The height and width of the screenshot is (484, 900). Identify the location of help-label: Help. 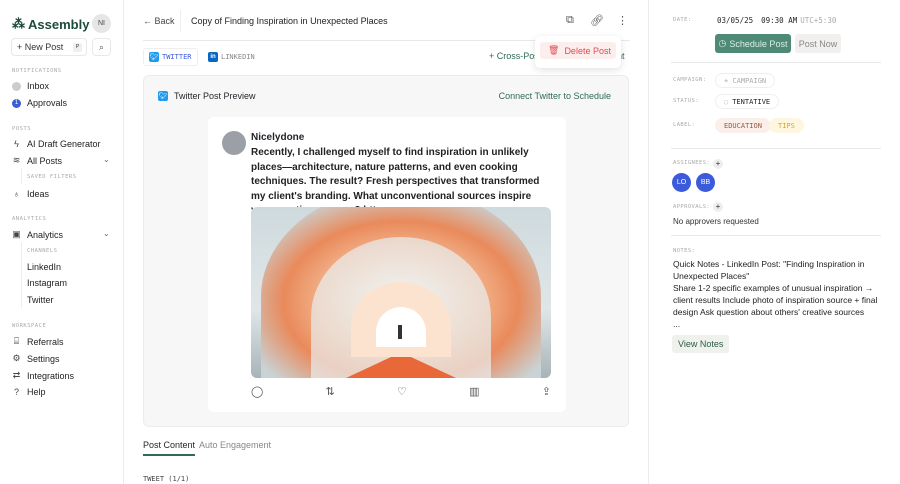
(36, 392).